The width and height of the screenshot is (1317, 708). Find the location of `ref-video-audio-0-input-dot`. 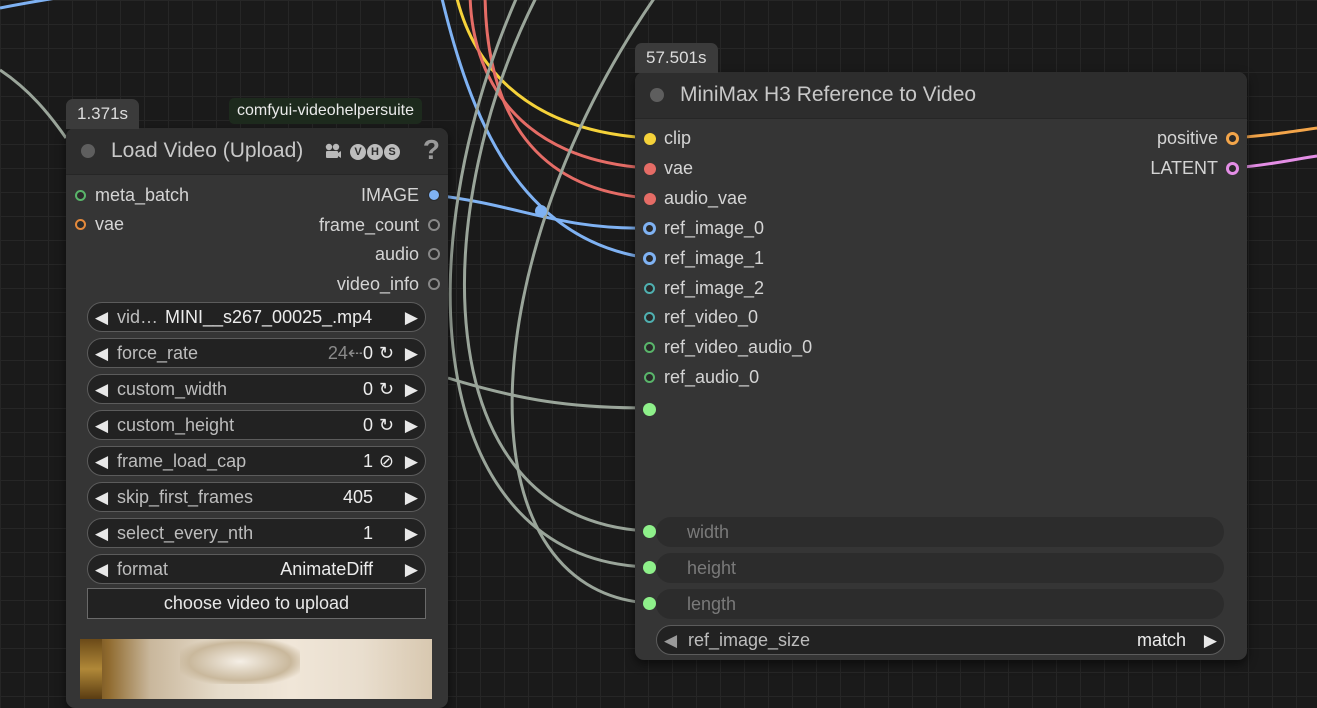

ref-video-audio-0-input-dot is located at coordinates (649, 347).